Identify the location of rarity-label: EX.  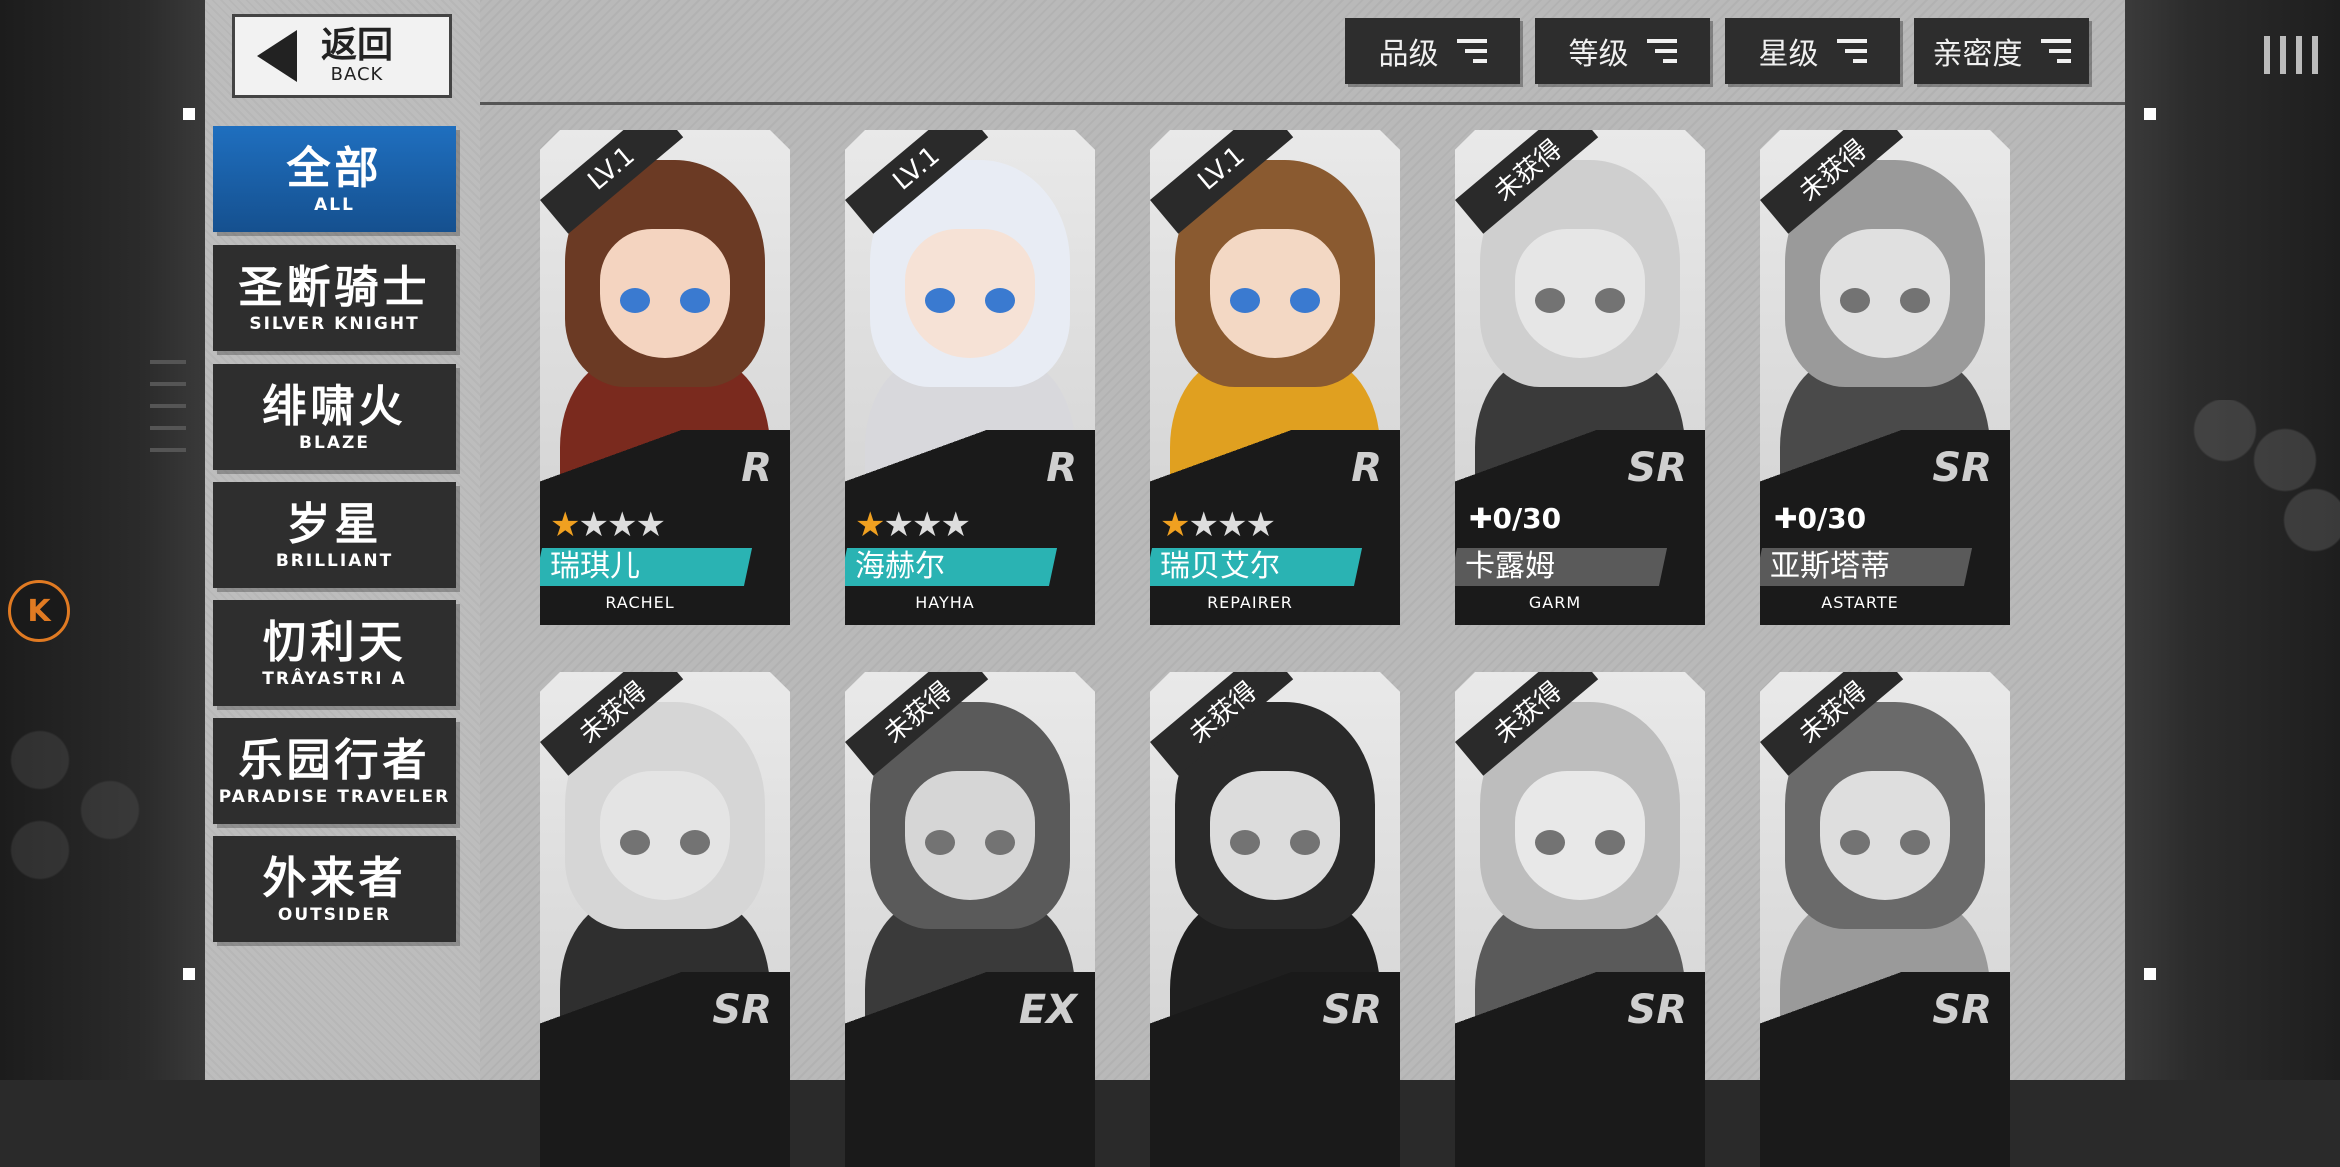
(1047, 1010).